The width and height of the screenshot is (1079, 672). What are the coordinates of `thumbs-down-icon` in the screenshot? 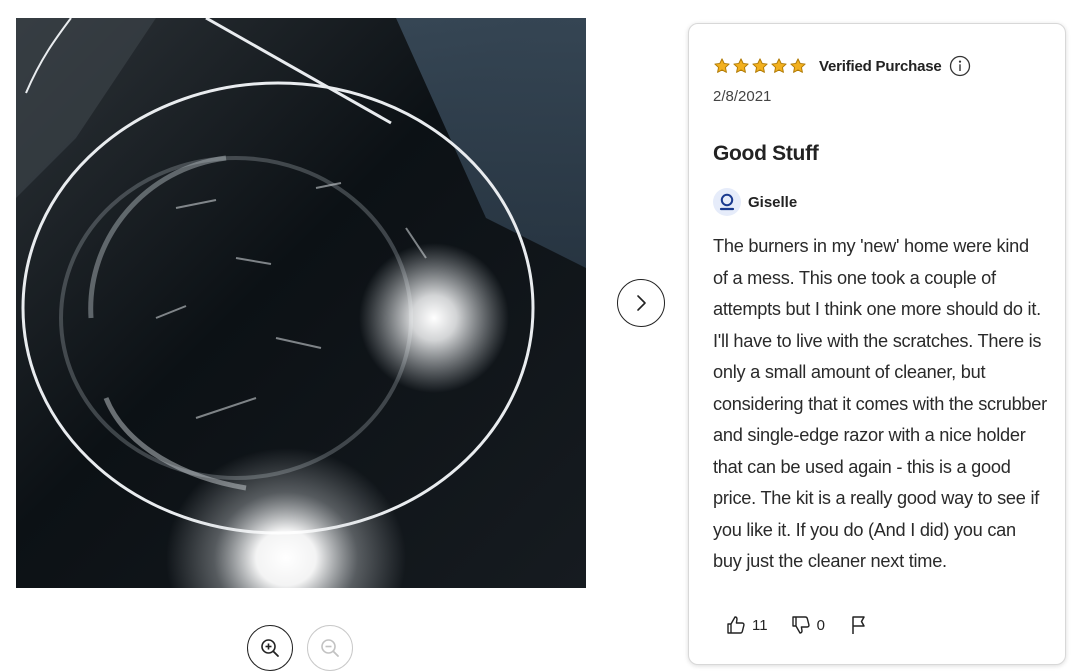 It's located at (801, 625).